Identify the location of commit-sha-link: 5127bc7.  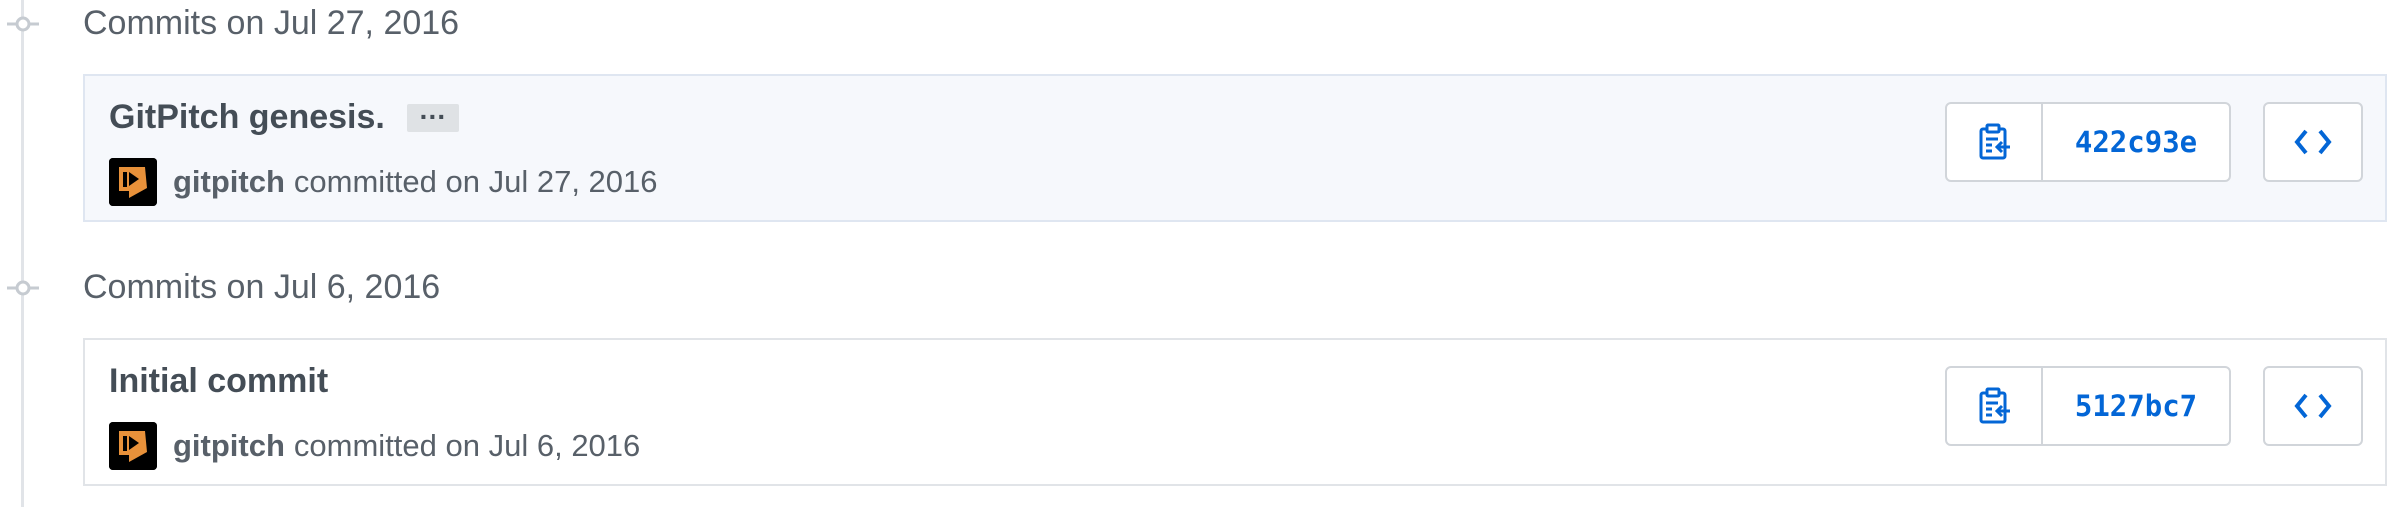
(2136, 406).